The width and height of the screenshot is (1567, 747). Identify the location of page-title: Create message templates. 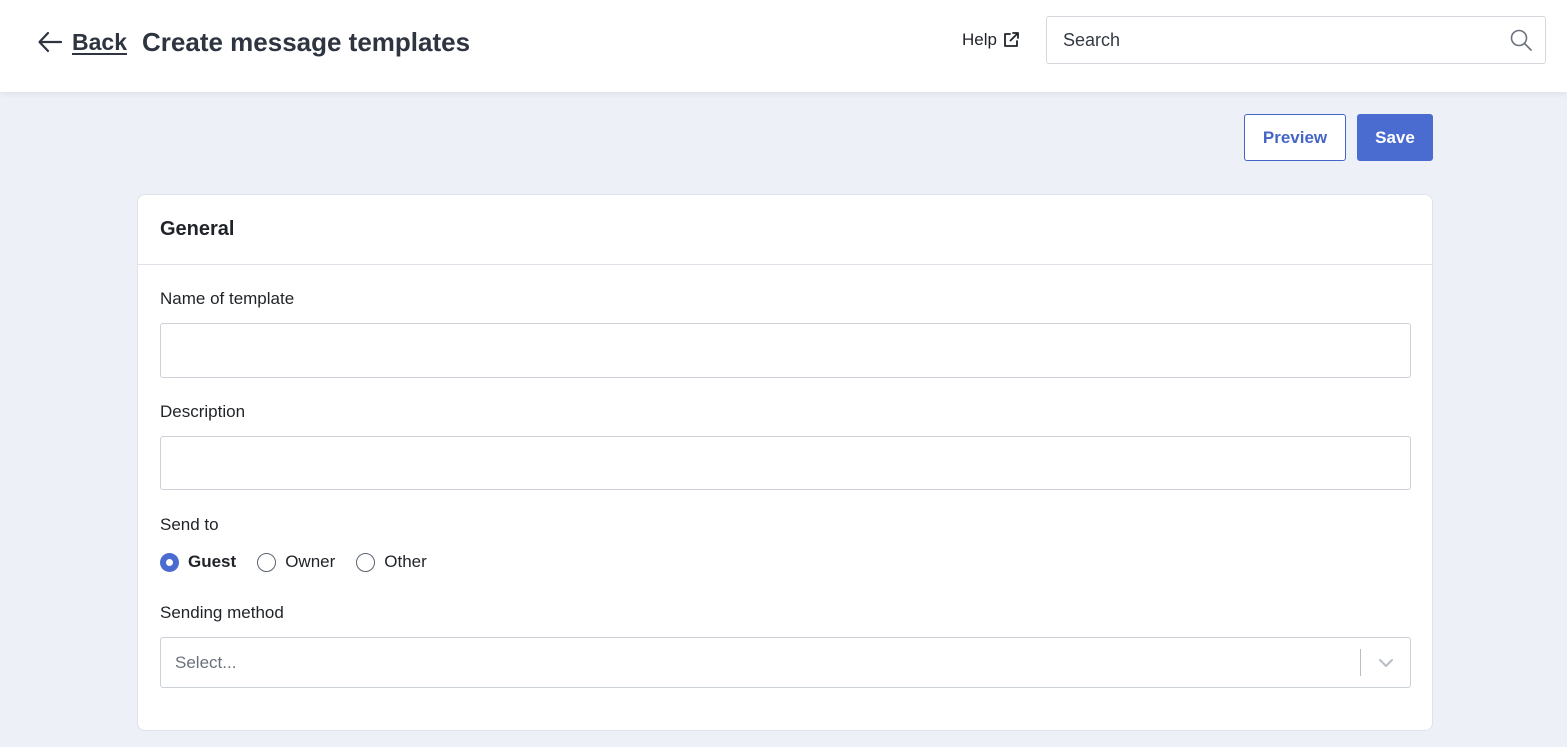
(306, 42).